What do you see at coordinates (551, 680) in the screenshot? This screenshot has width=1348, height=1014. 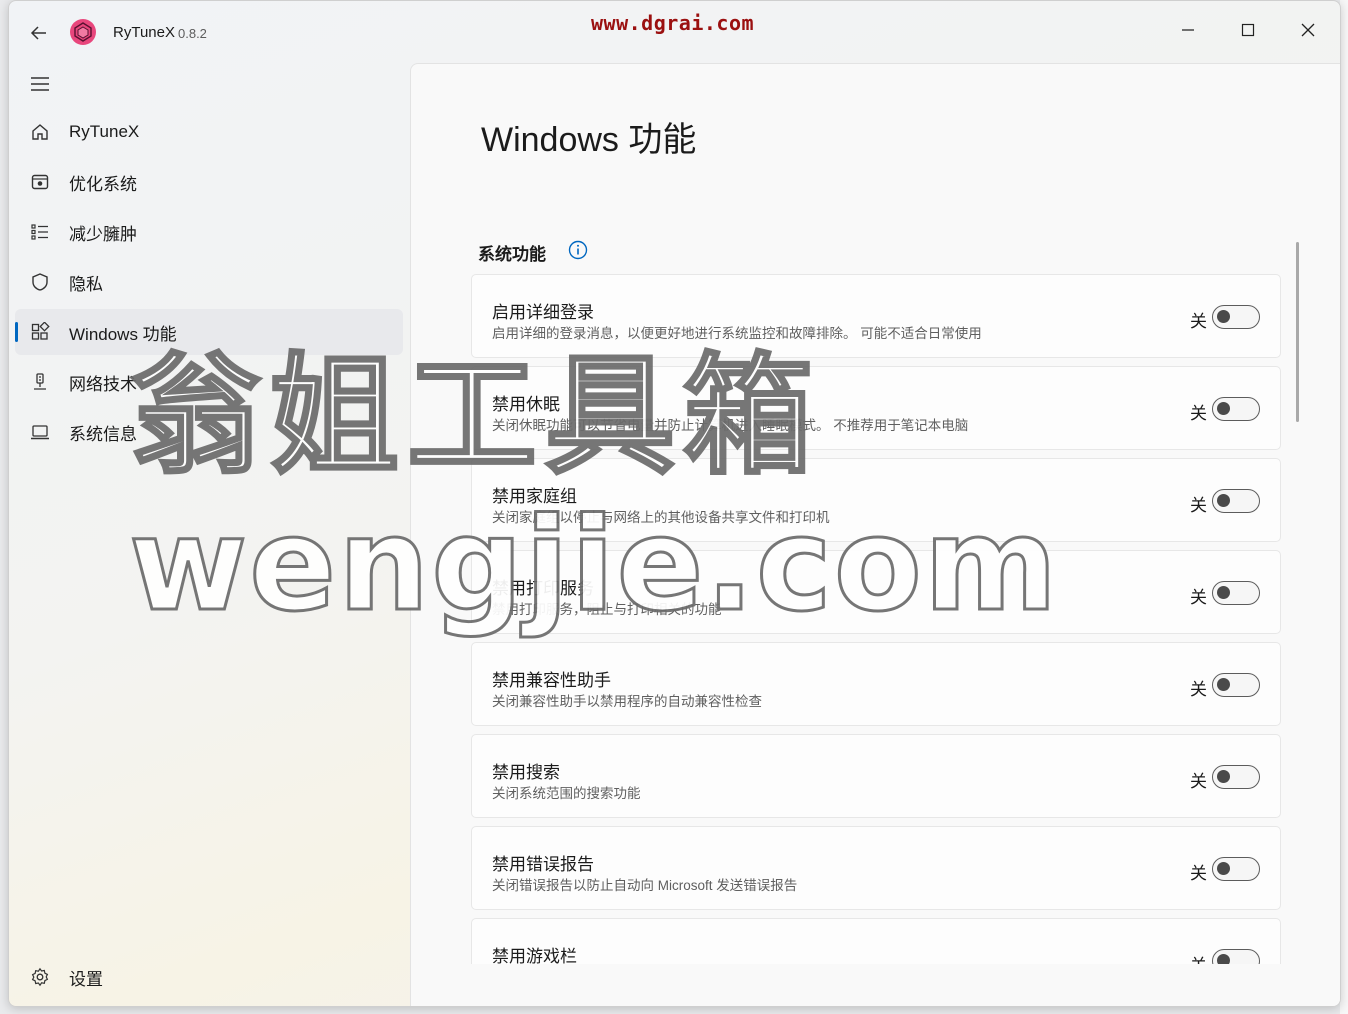 I see `feature-title: 禁用兼容性助手` at bounding box center [551, 680].